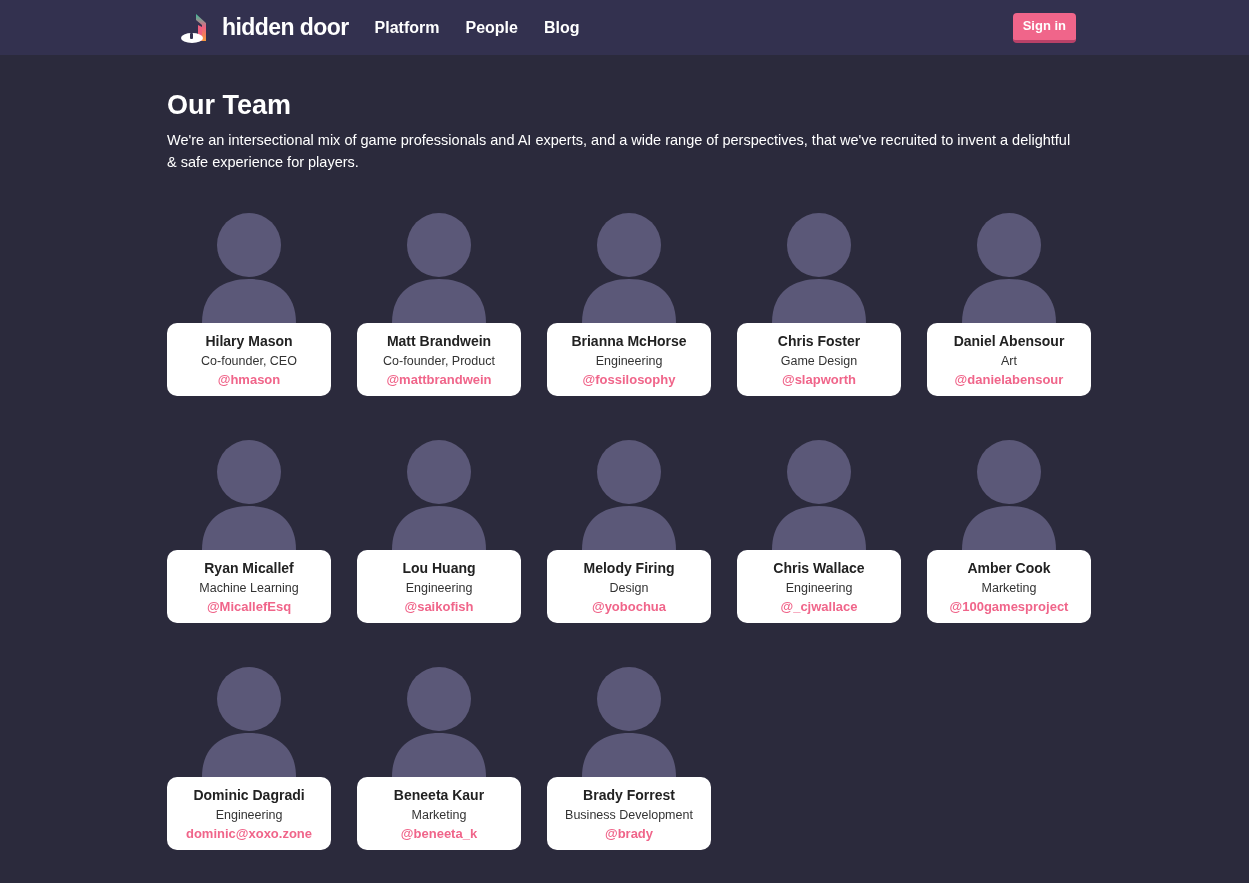 This screenshot has height=883, width=1249. I want to click on member-name: Lou Huang, so click(439, 568).